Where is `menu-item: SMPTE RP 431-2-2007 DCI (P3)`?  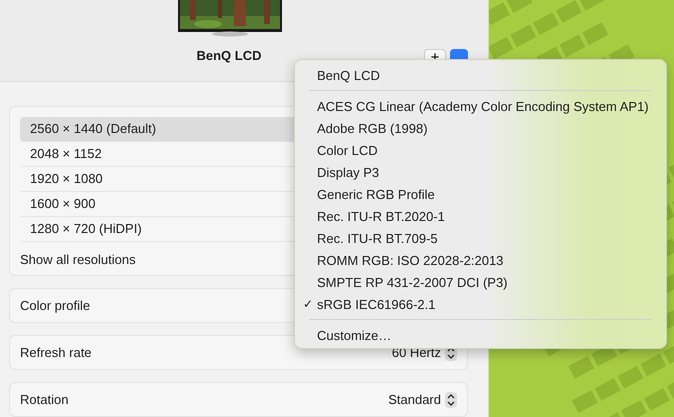
menu-item: SMPTE RP 431-2-2007 DCI (P3) is located at coordinates (480, 282).